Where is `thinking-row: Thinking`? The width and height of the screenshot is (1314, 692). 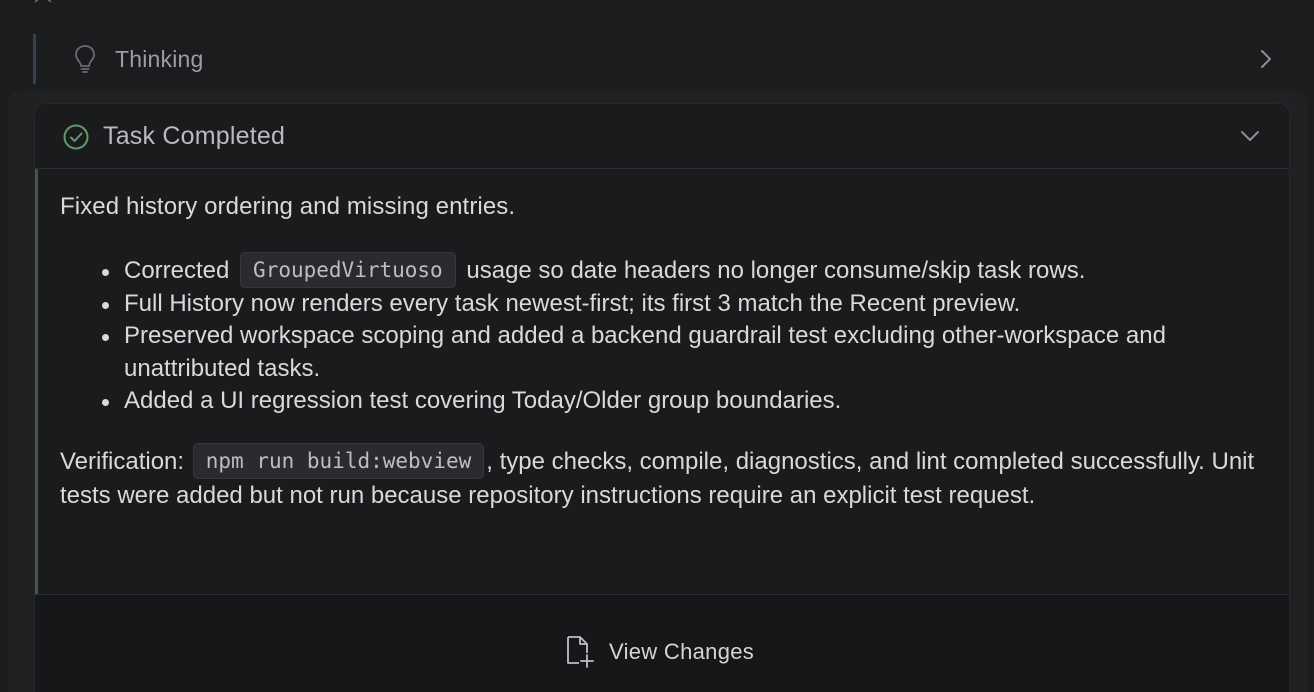
thinking-row: Thinking is located at coordinates (660, 59).